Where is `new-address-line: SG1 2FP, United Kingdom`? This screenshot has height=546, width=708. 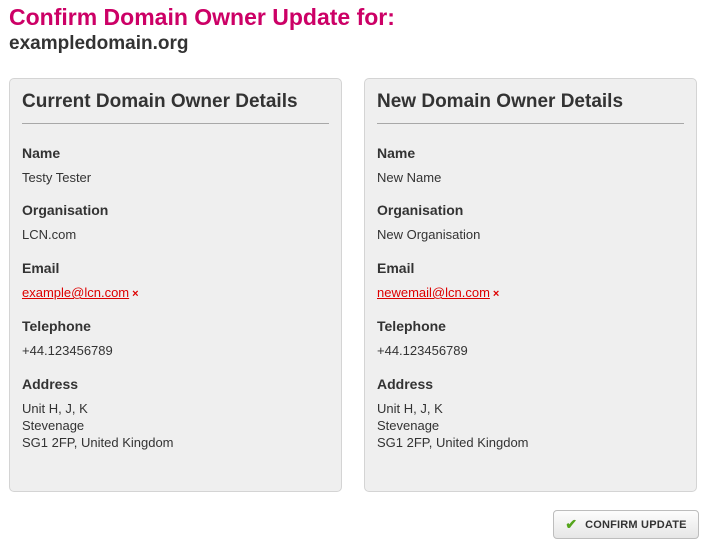
new-address-line: SG1 2FP, United Kingdom is located at coordinates (453, 442).